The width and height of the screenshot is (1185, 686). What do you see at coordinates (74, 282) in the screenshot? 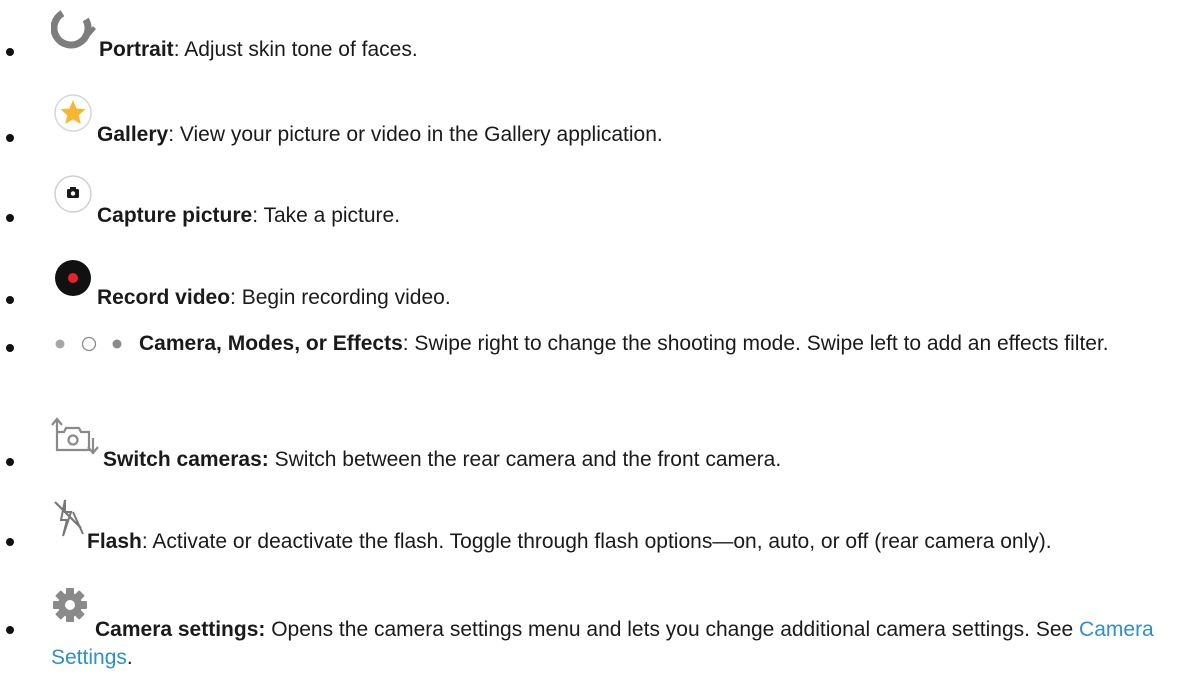
I see `record-video-icon` at bounding box center [74, 282].